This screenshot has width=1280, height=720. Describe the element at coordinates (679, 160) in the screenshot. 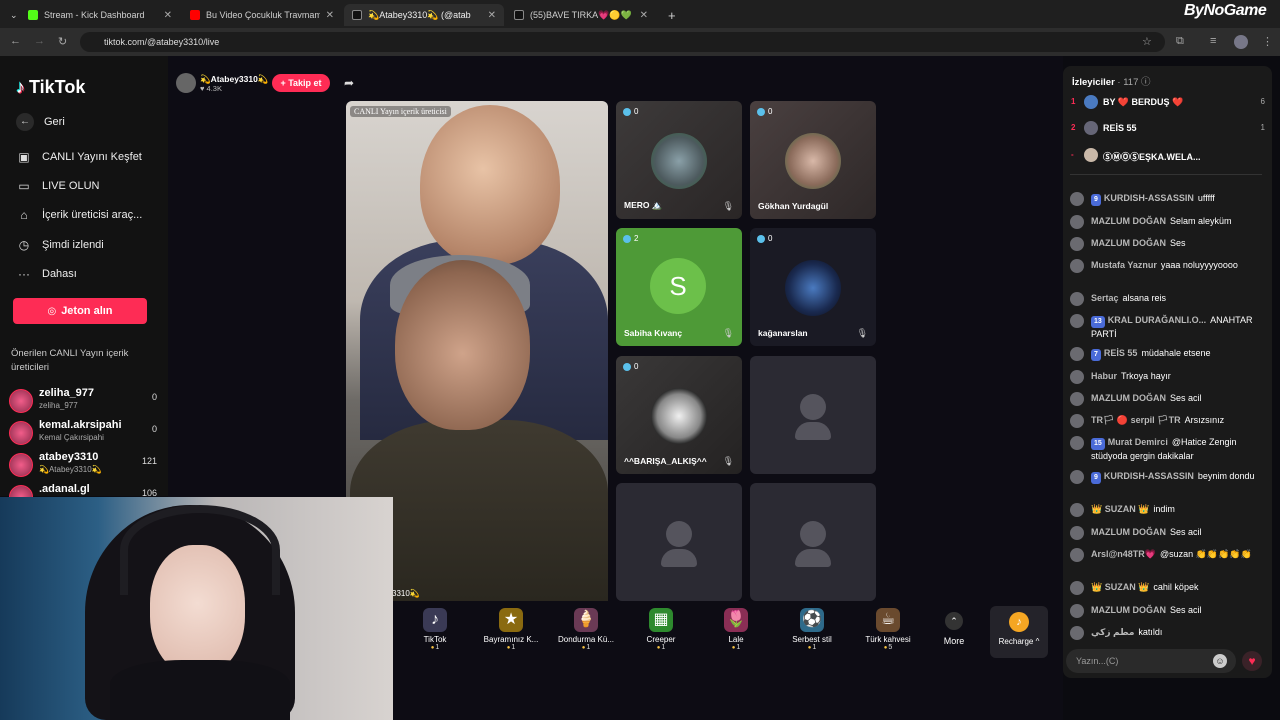

I see `guest-tile: 0 MERO 🏔️ 🎙︎` at that location.